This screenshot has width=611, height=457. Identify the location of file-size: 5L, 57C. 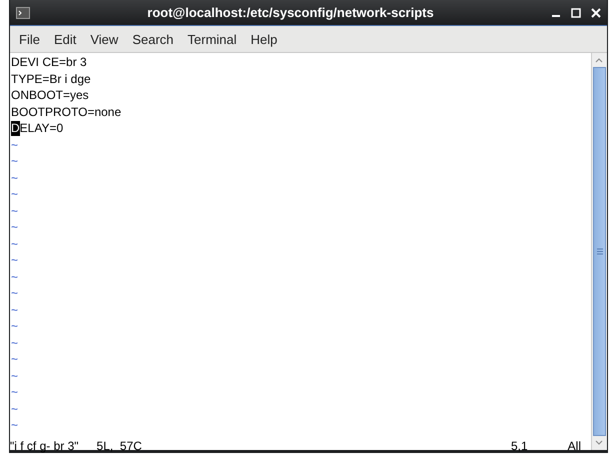
(119, 446).